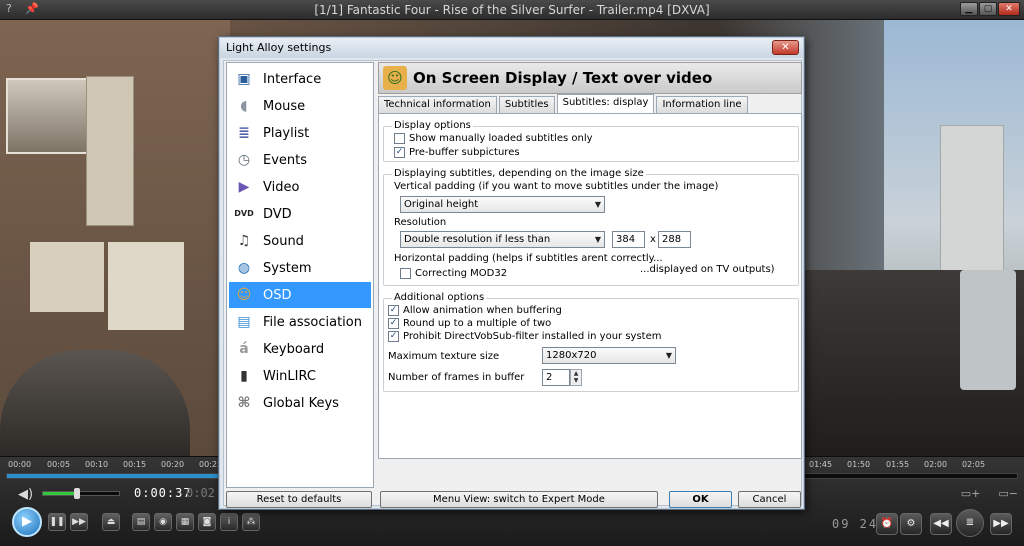 The height and width of the screenshot is (546, 1024). I want to click on minimize-button: ▁, so click(969, 9).